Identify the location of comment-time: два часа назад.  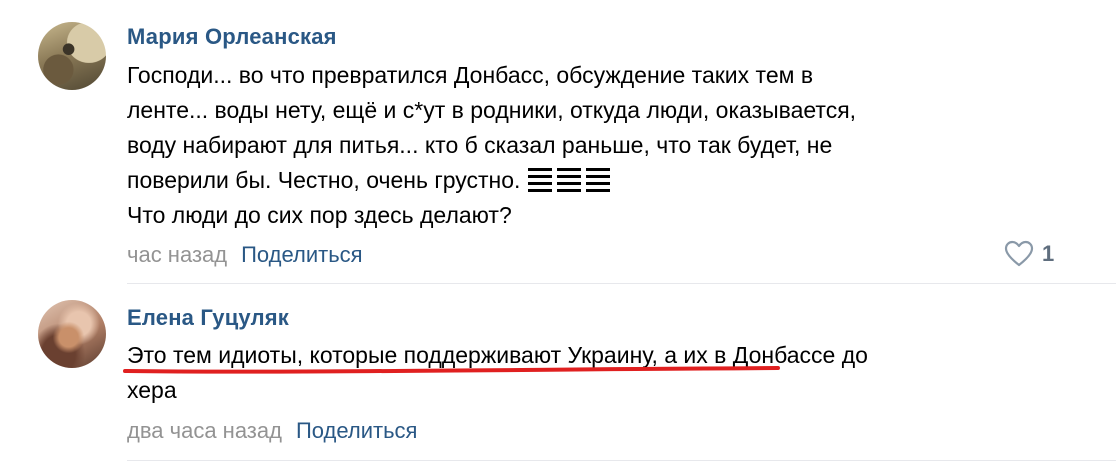
(204, 430).